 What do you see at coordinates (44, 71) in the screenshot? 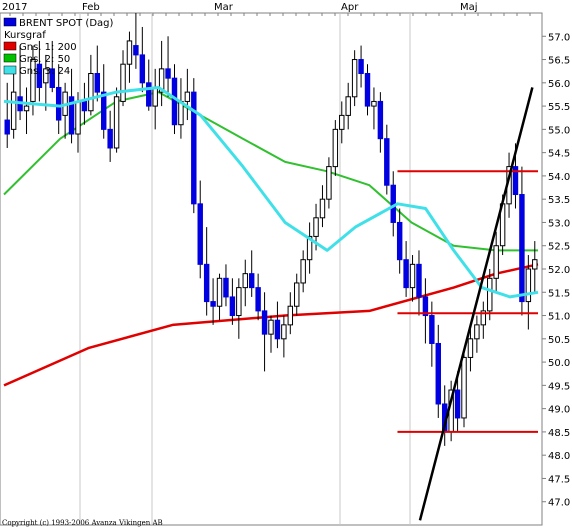
I see `legend-label: Gns. 3: 24` at bounding box center [44, 71].